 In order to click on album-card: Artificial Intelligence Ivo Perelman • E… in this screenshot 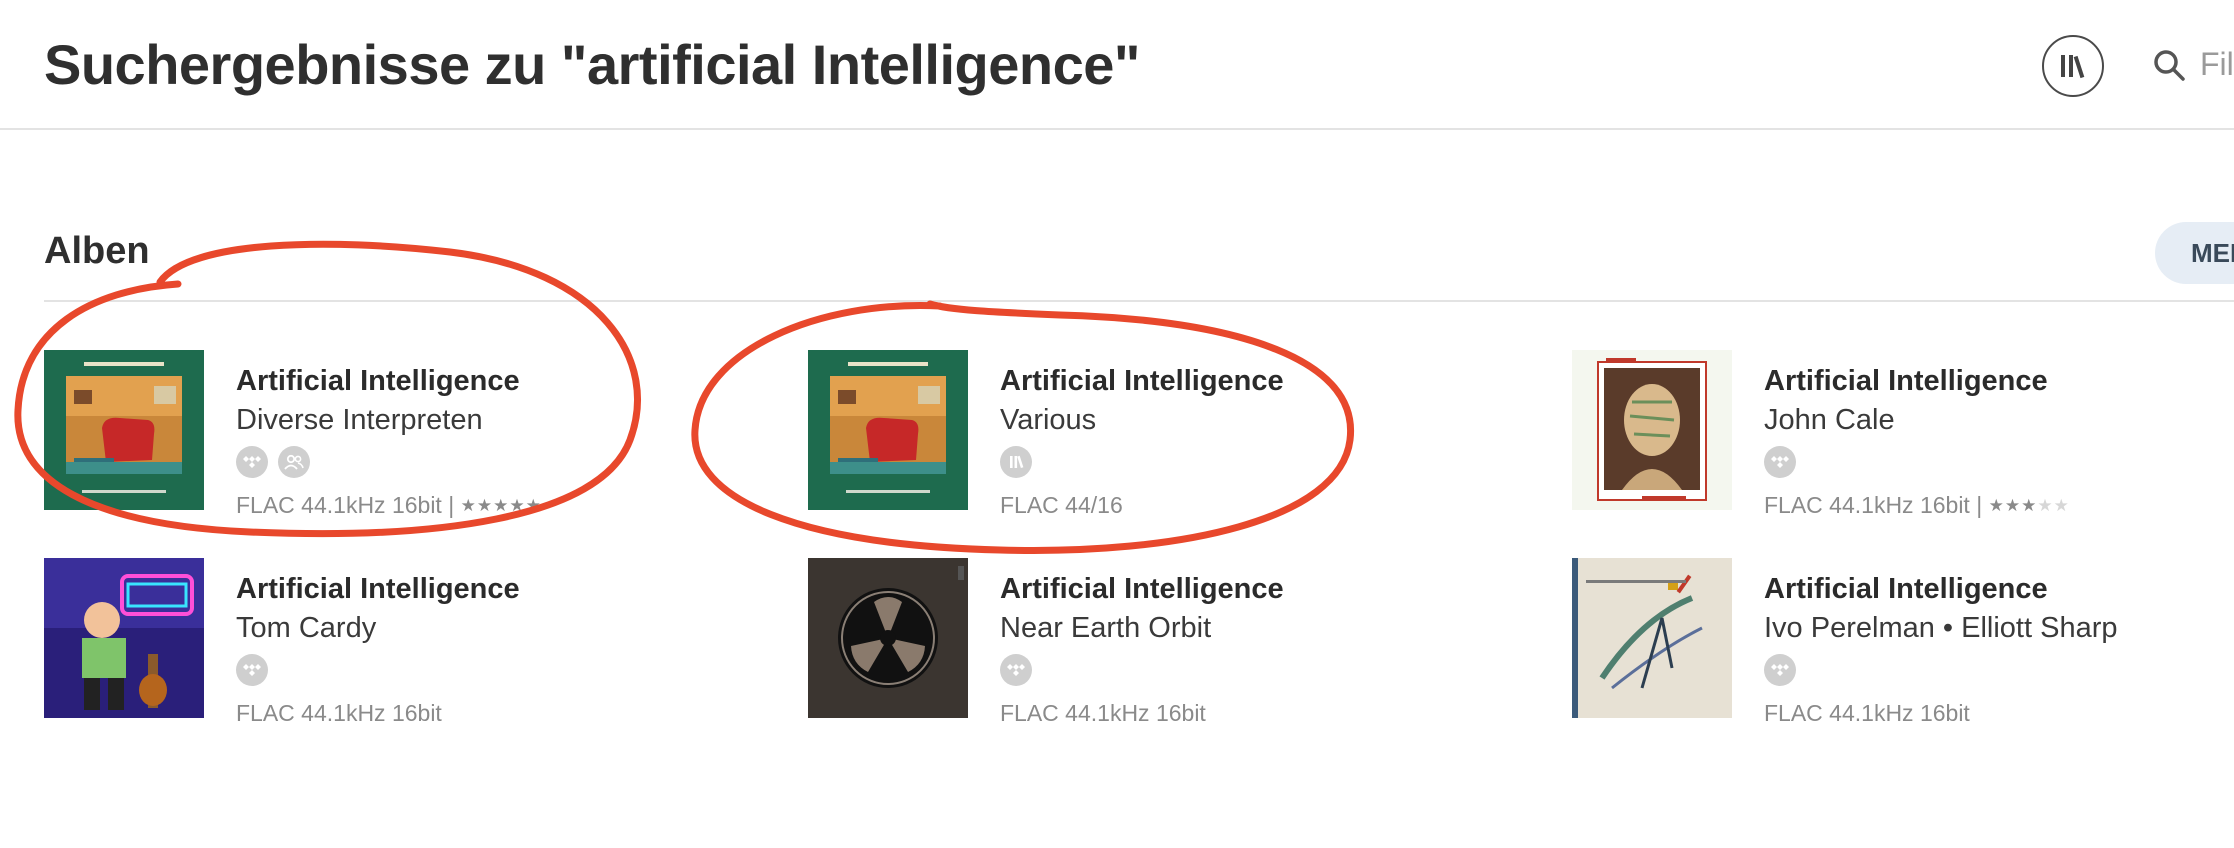, I will do `click(1903, 643)`.